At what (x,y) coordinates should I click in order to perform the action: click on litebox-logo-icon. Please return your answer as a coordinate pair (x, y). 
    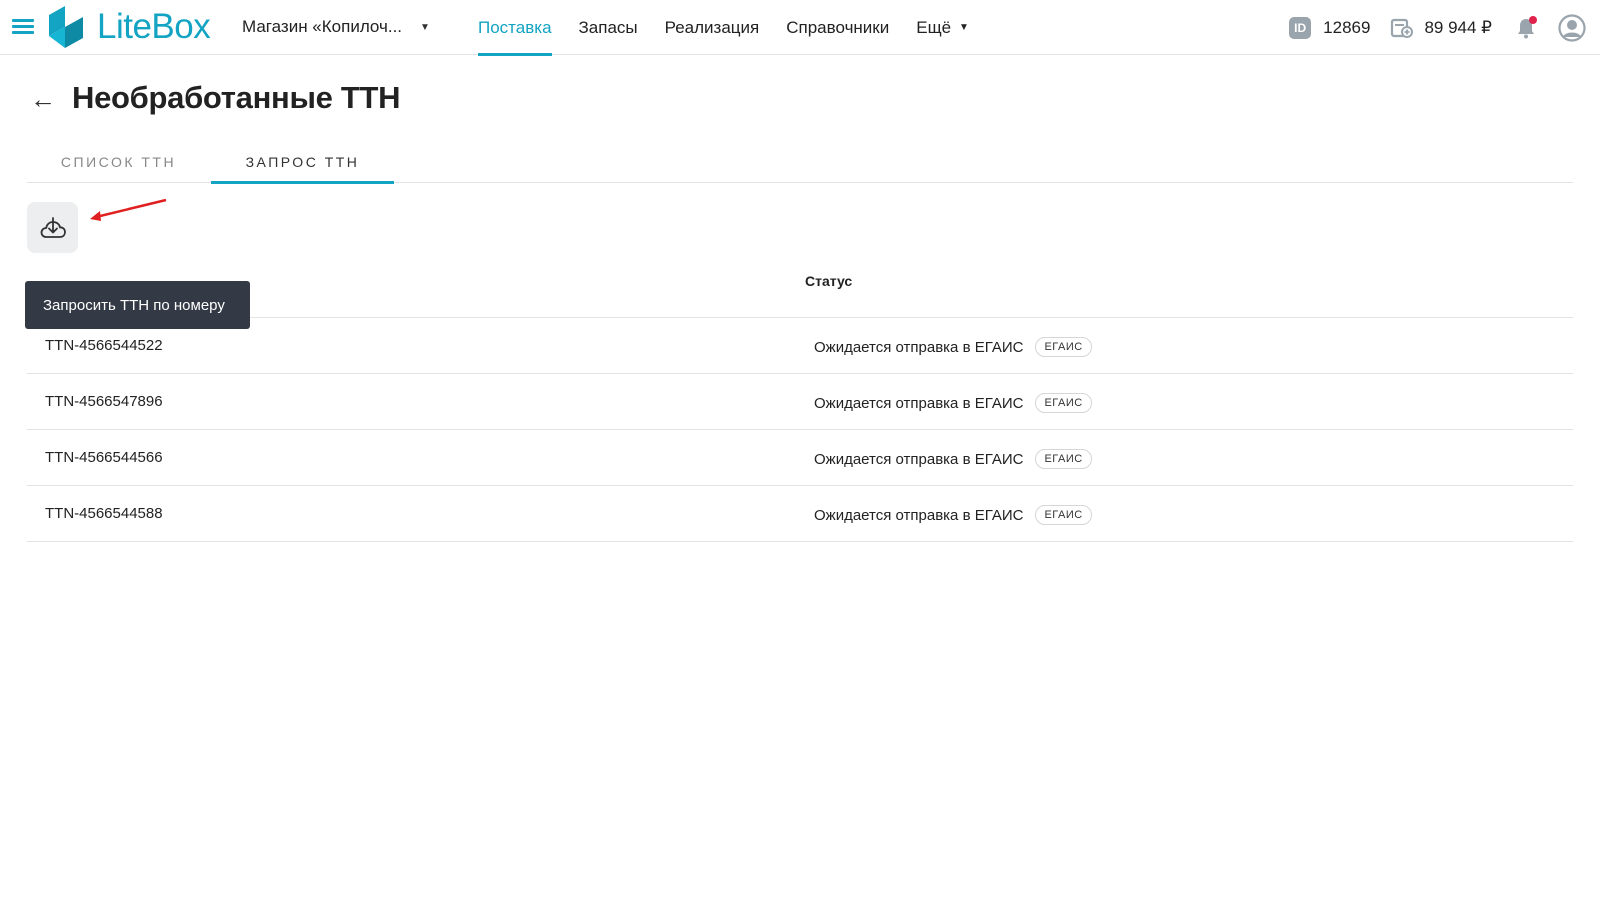
    Looking at the image, I should click on (66, 27).